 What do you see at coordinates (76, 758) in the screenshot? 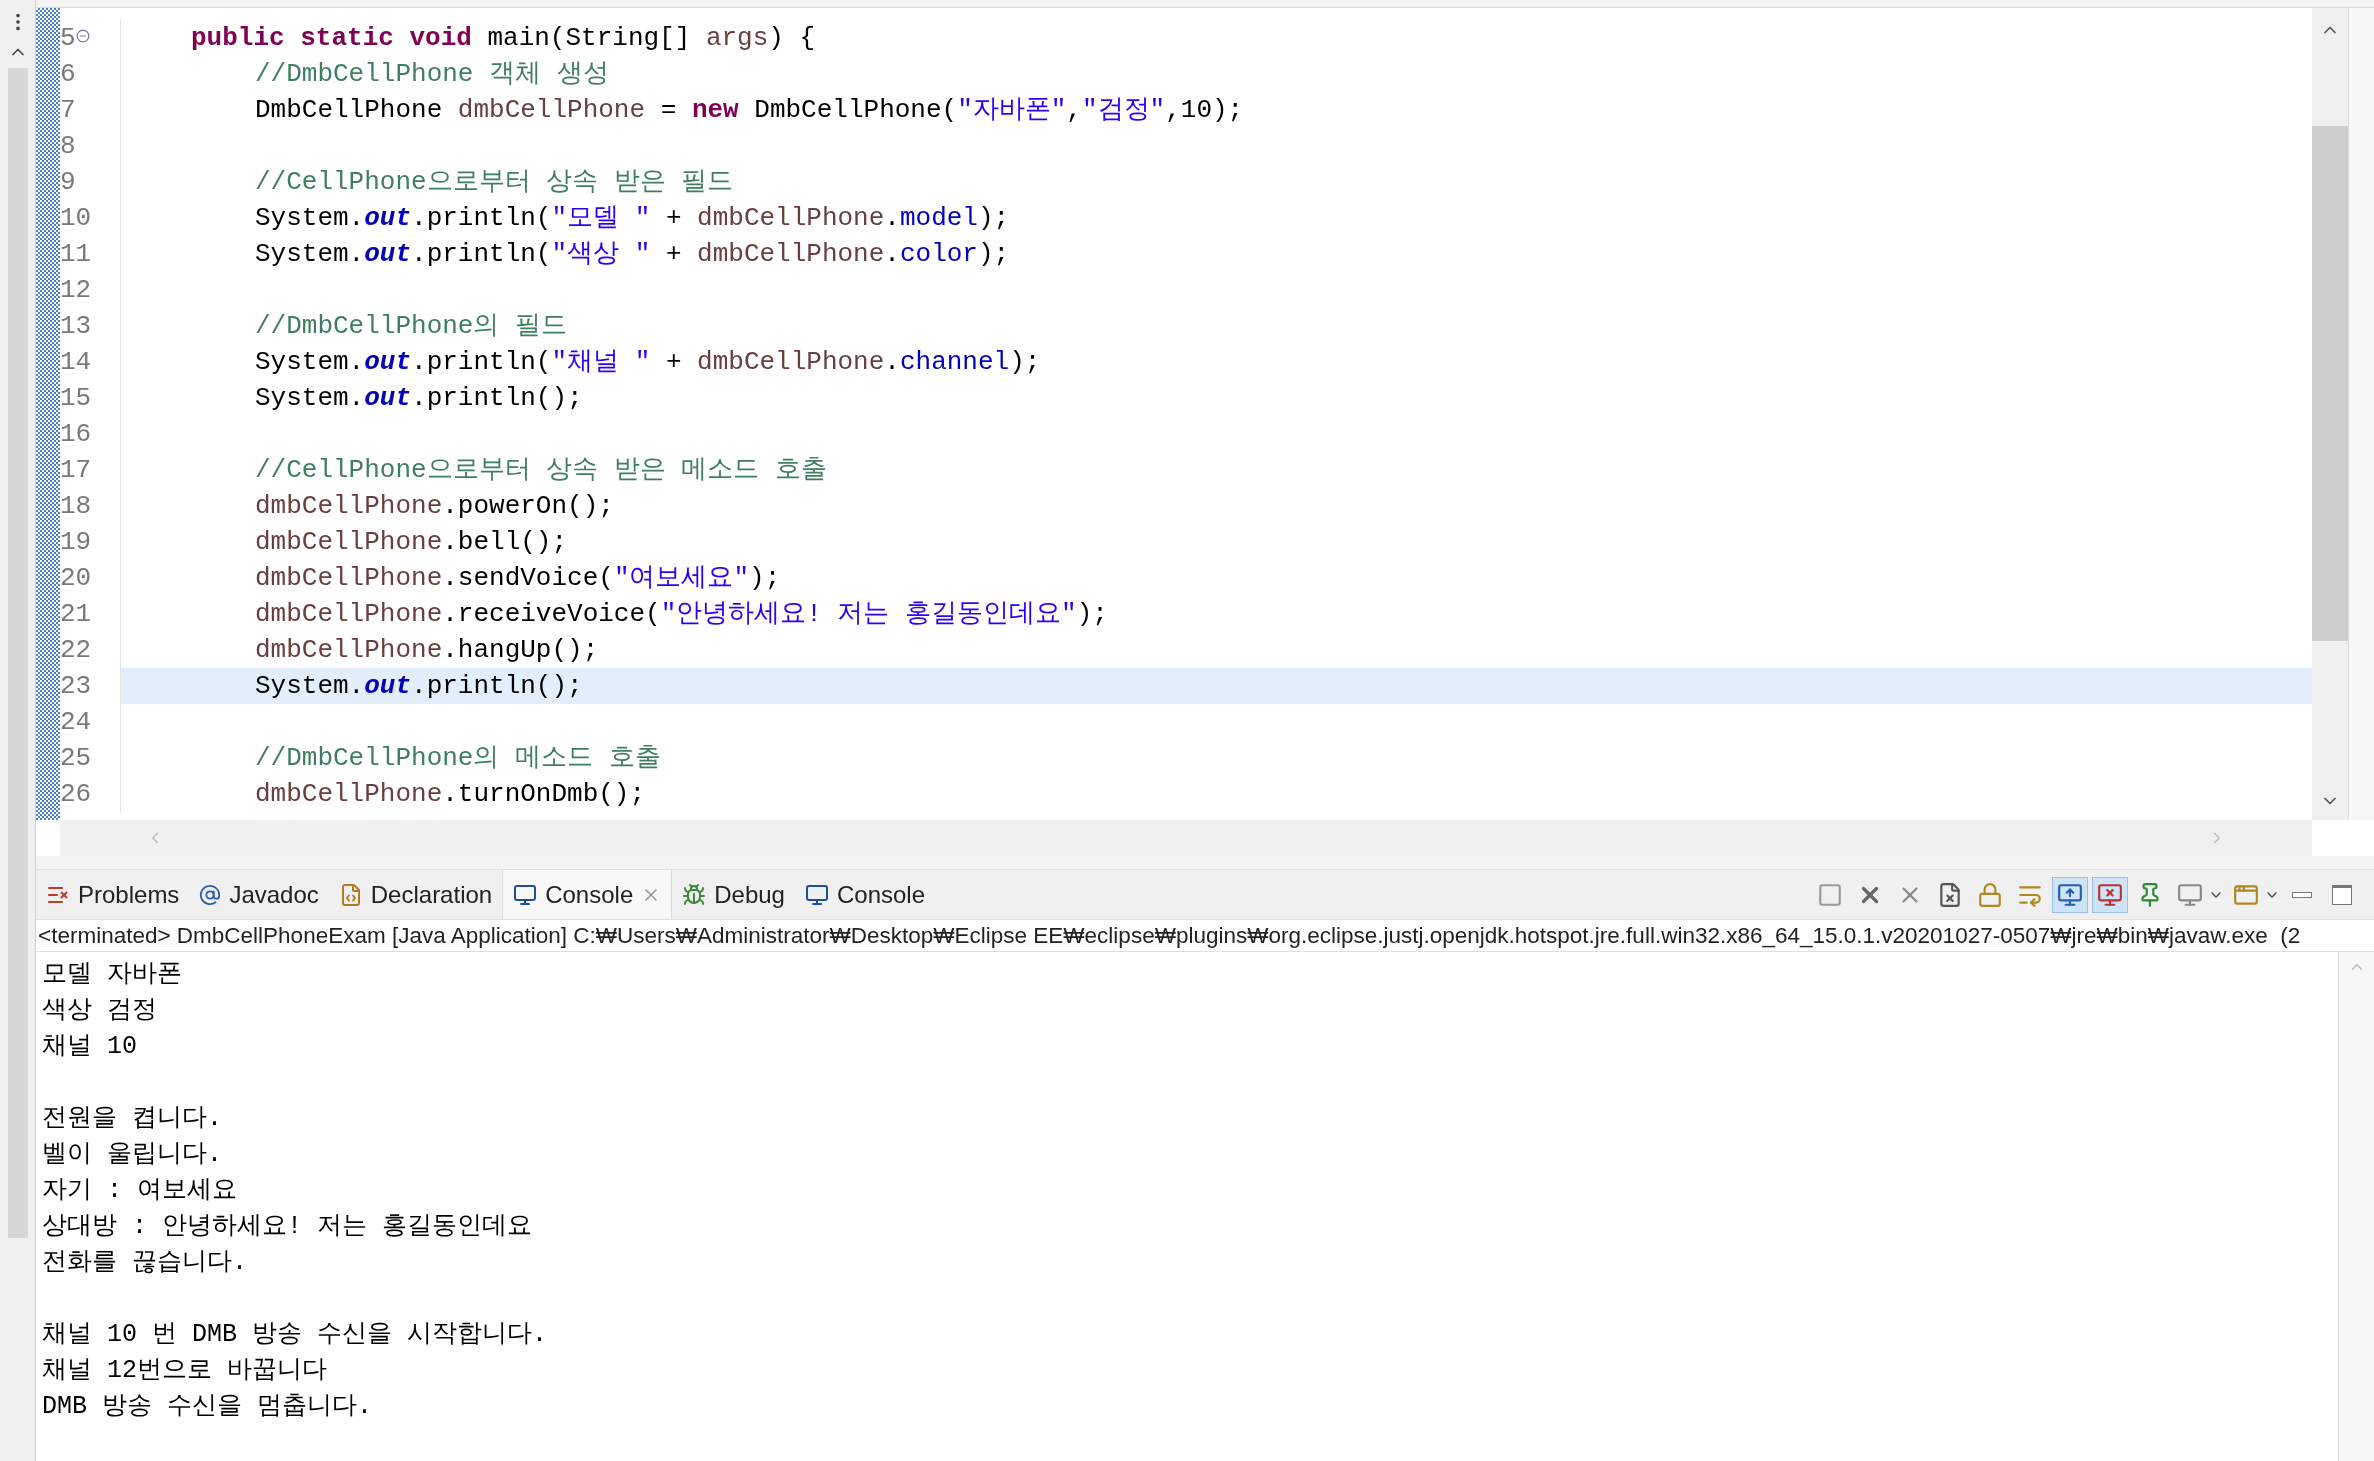
I see `line-number: 25` at bounding box center [76, 758].